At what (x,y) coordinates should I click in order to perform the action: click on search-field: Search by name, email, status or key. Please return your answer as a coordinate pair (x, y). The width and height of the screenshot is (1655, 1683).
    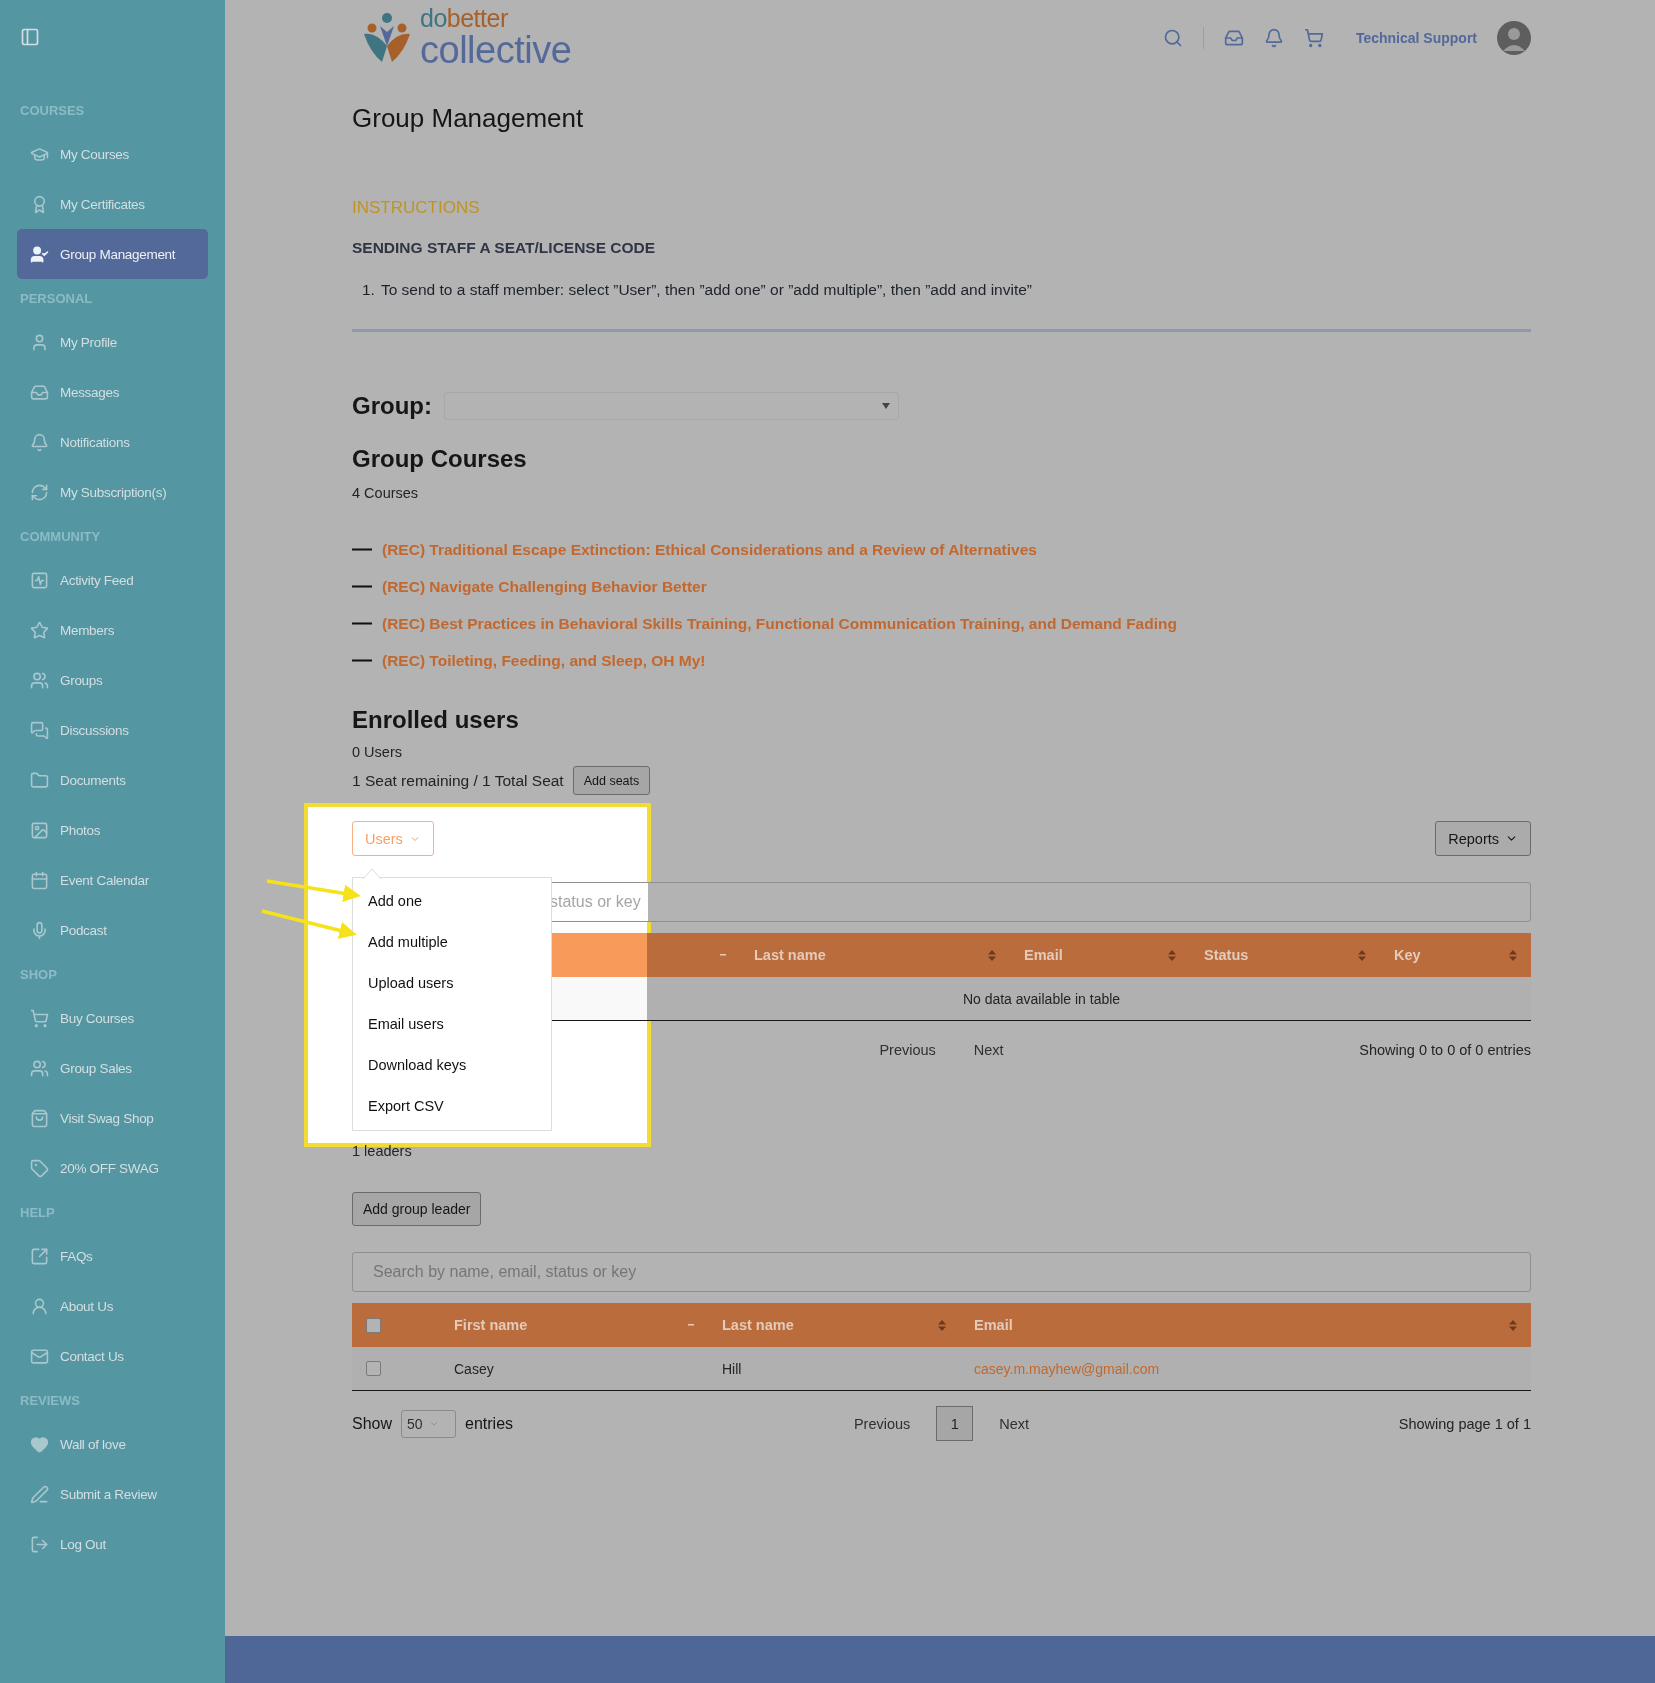
    Looking at the image, I should click on (941, 1272).